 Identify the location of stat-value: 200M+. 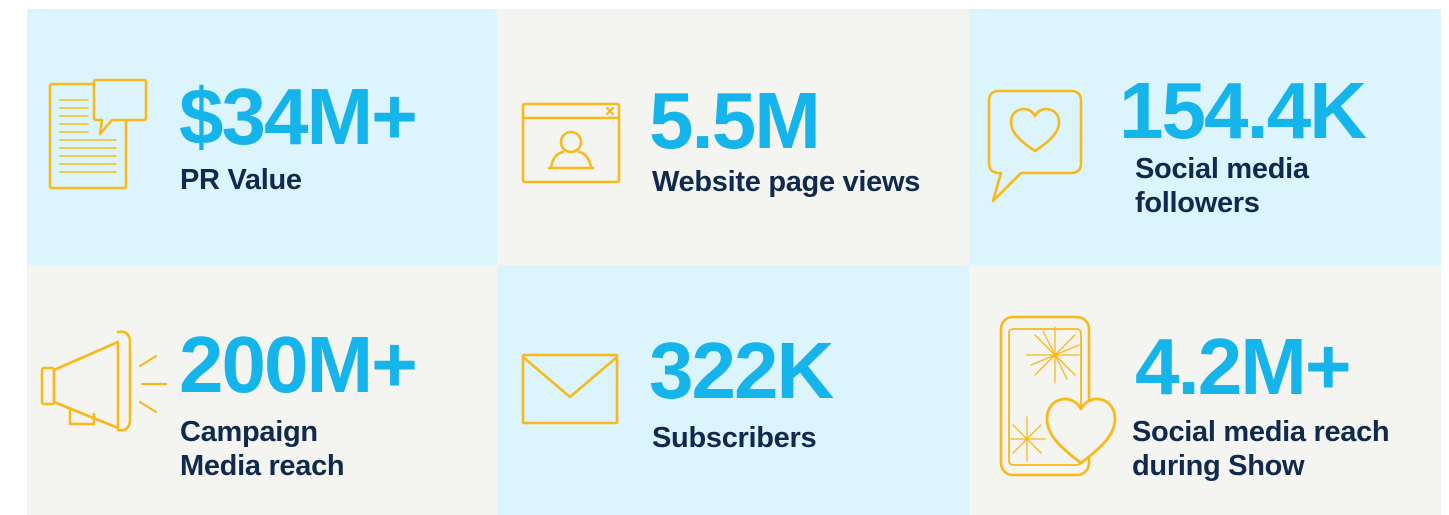
(298, 364).